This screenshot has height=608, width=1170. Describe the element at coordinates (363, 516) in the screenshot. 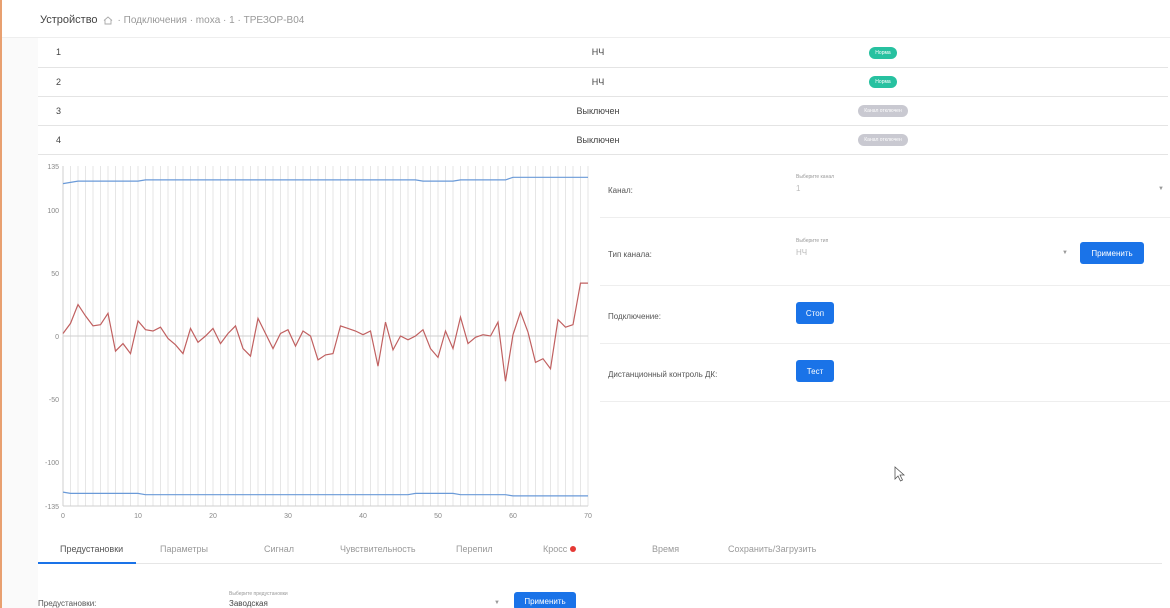

I see `x-tick-label: 40` at that location.